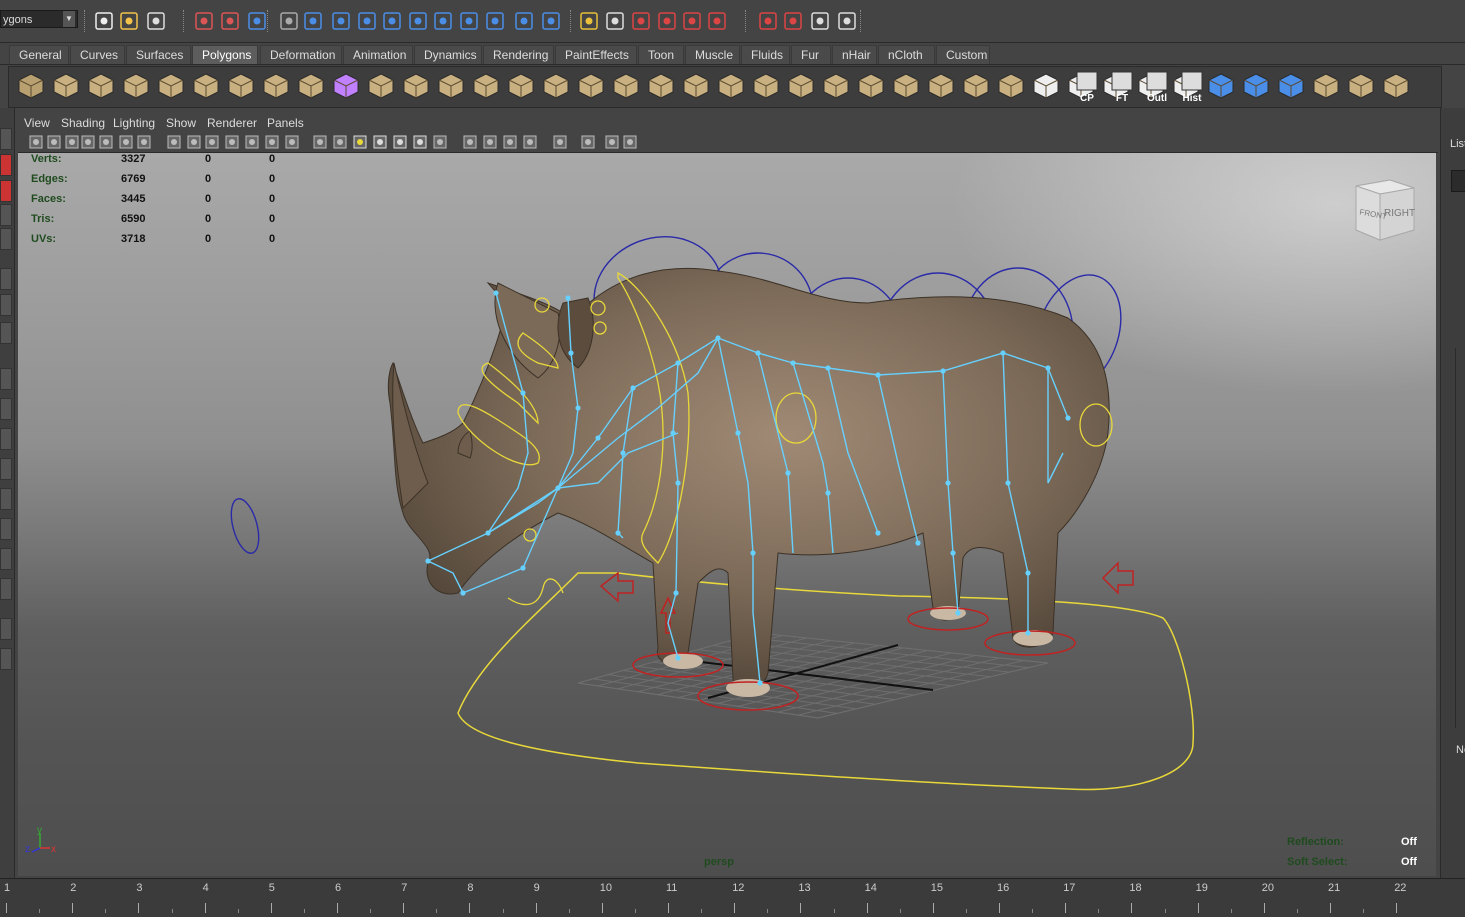 This screenshot has width=1465, height=917. Describe the element at coordinates (311, 86) in the screenshot. I see `poly-soccer-icon` at that location.